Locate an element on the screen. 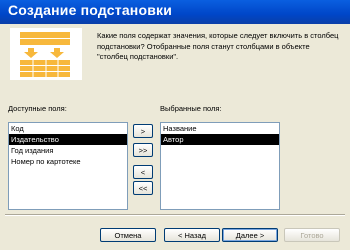 The height and width of the screenshot is (250, 350). lookup-columns-illustration-icon is located at coordinates (46, 54).